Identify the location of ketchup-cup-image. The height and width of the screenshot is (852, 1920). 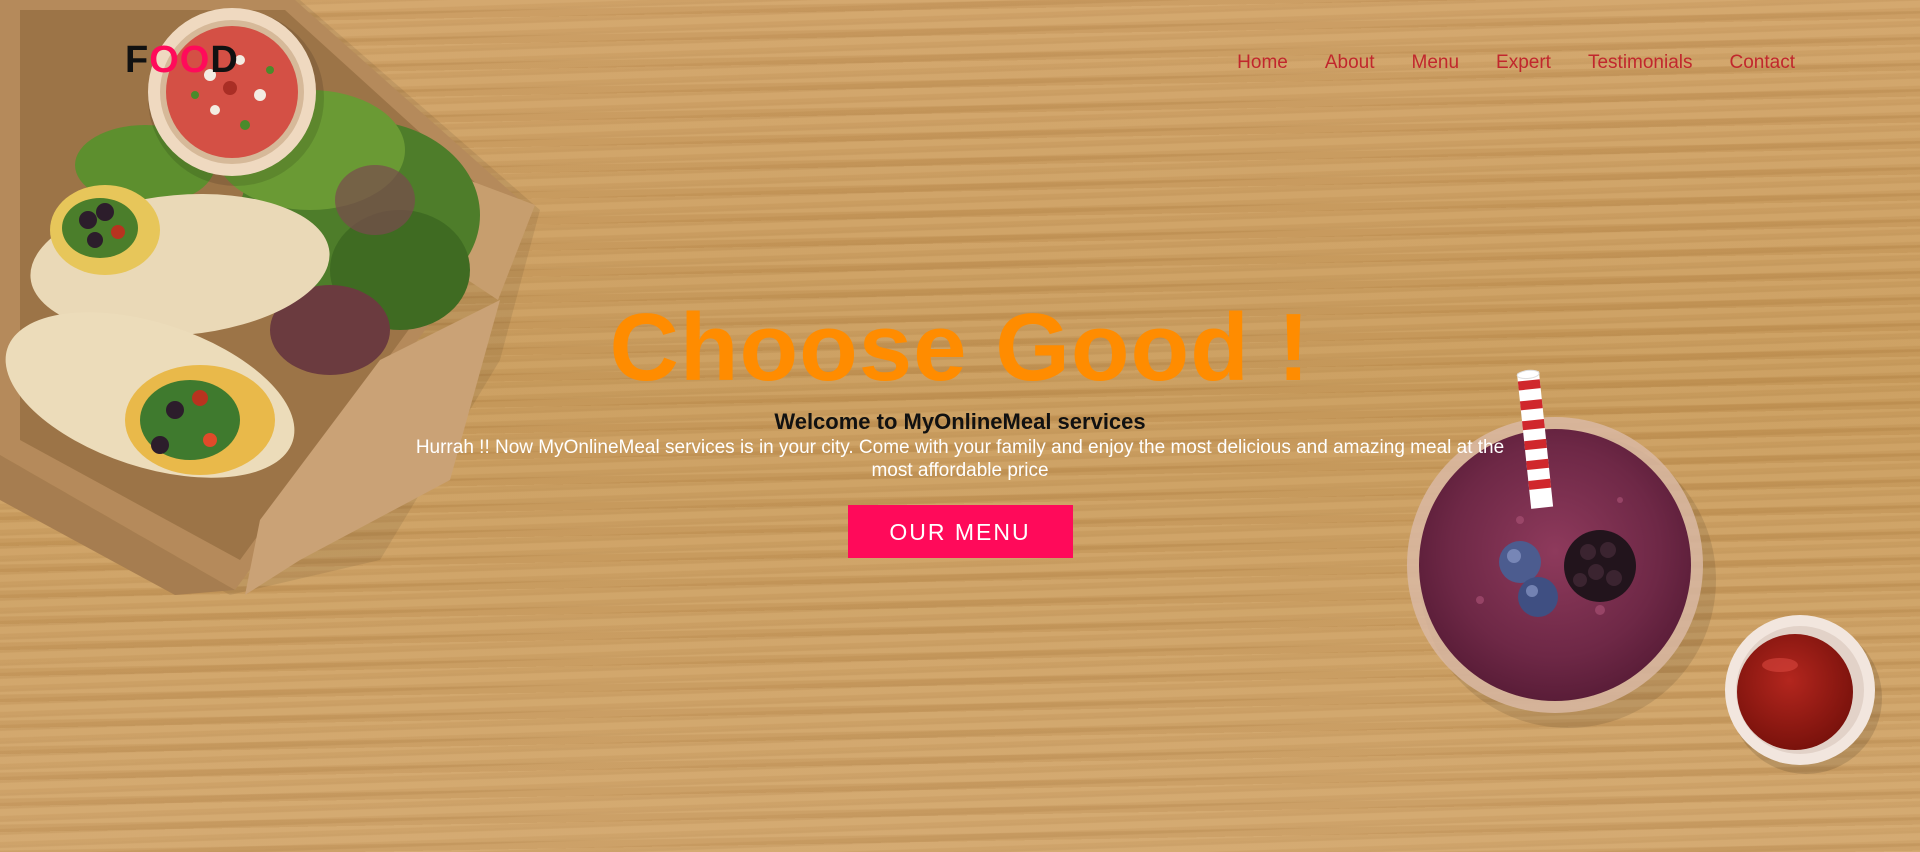
(1803, 694).